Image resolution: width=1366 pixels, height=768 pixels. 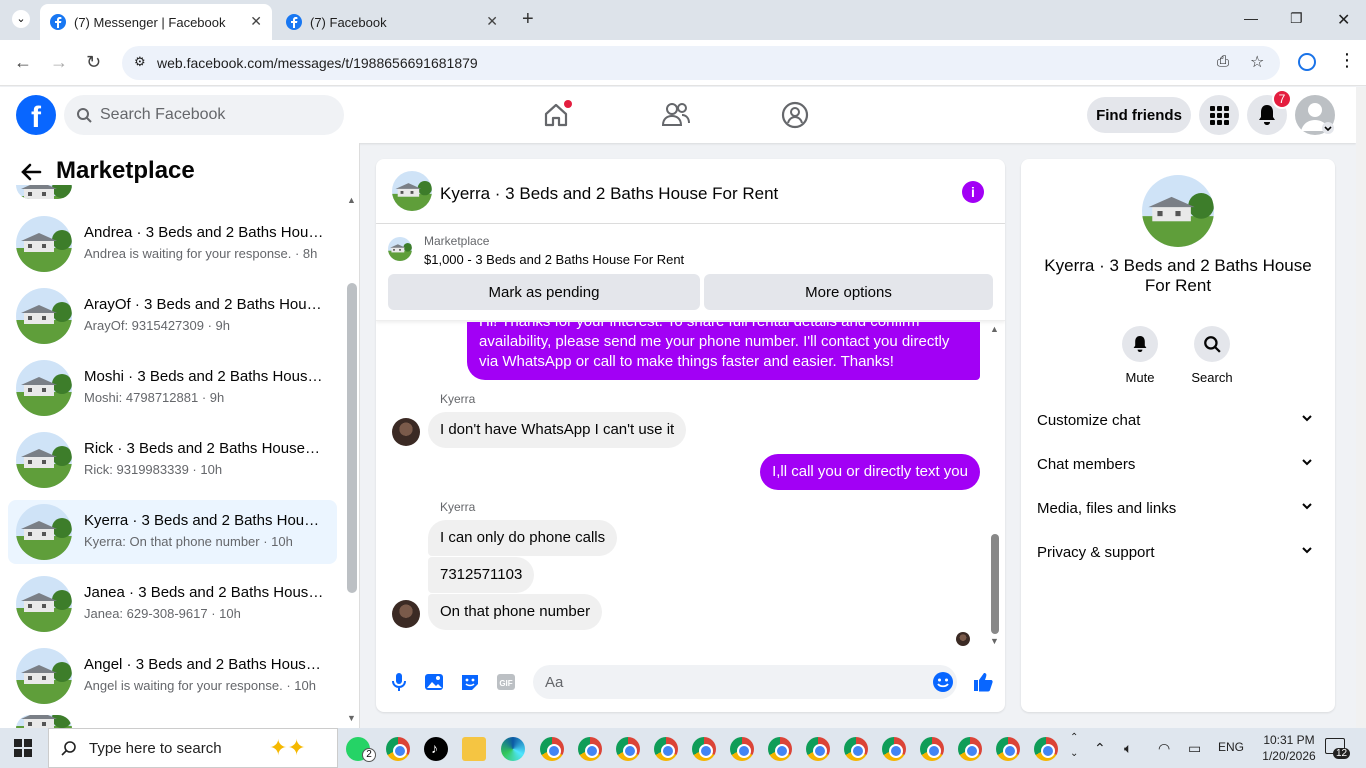 What do you see at coordinates (1223, 61) in the screenshot?
I see `install-app-icon: ⎙` at bounding box center [1223, 61].